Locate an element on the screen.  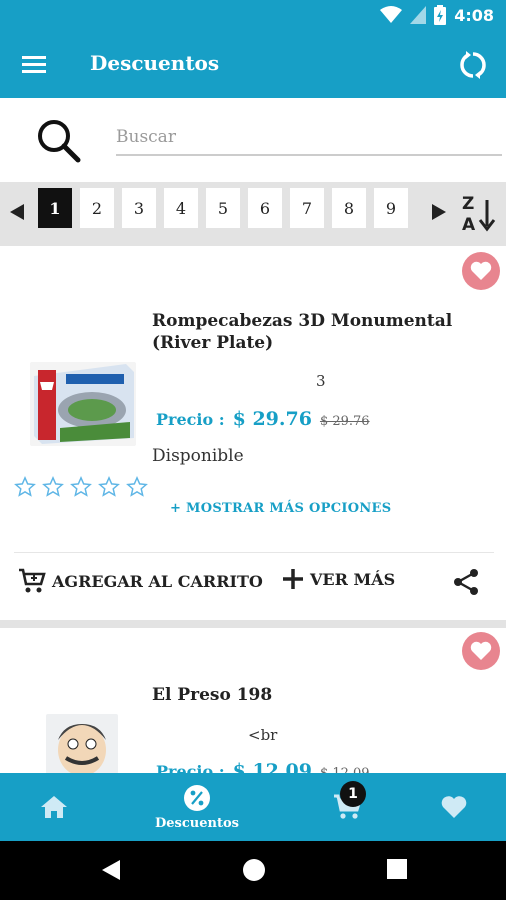
svg-text: Z is located at coordinates (468, 204).